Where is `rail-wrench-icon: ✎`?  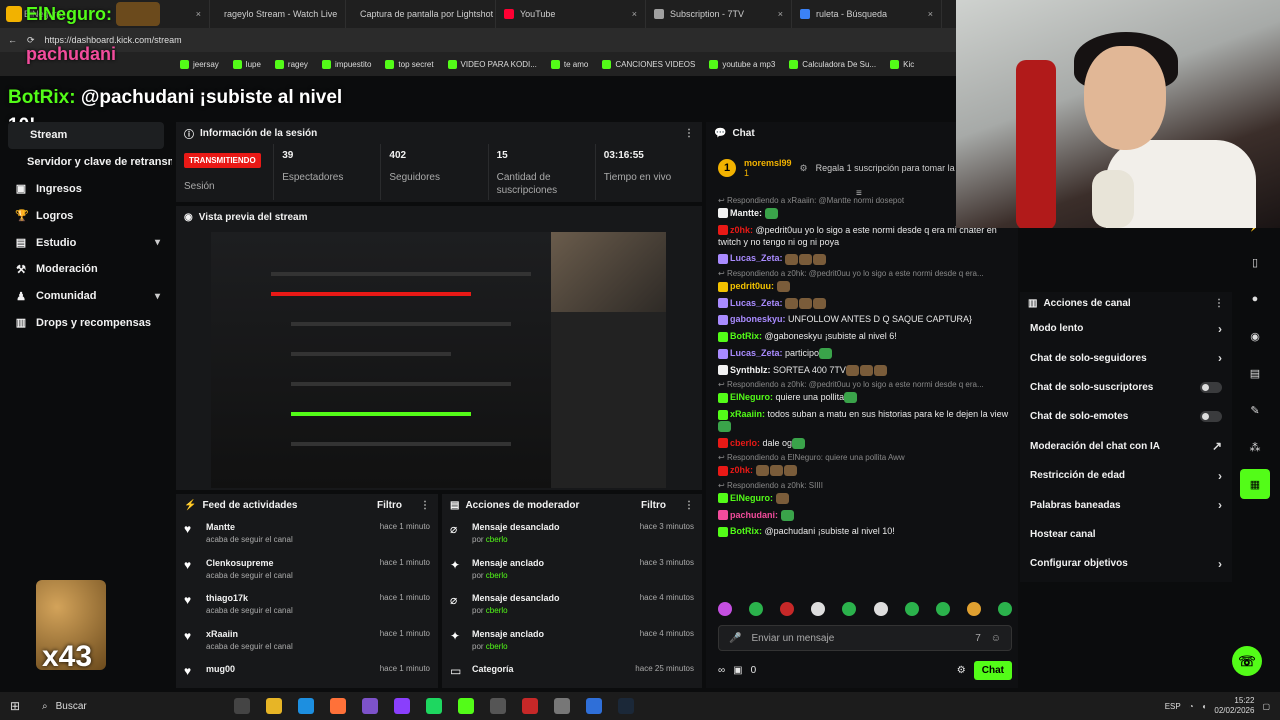
rail-wrench-icon: ✎ is located at coordinates (1255, 410).